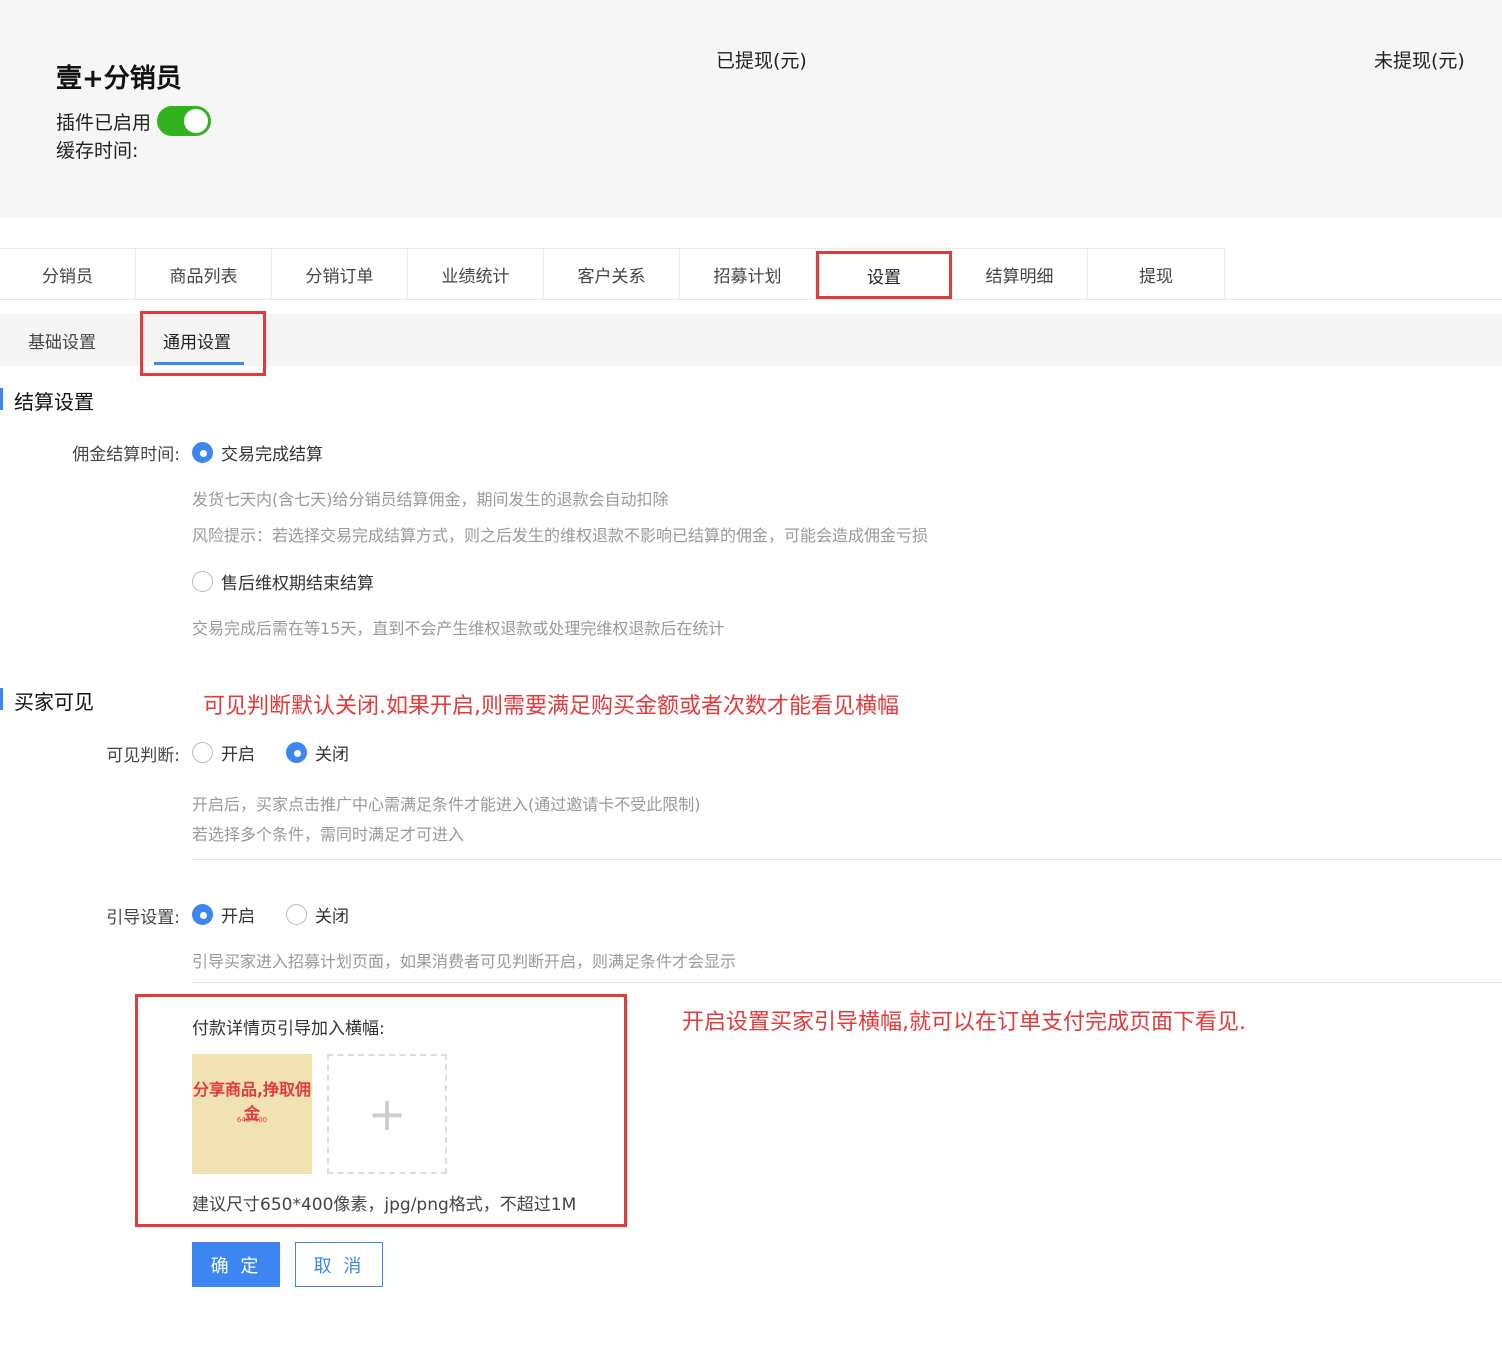  Describe the element at coordinates (446, 804) in the screenshot. I see `visibility-hint-1: 开启后，买家点击推广中心需满足条件才能进入(通过邀请卡不受此限制)` at that location.